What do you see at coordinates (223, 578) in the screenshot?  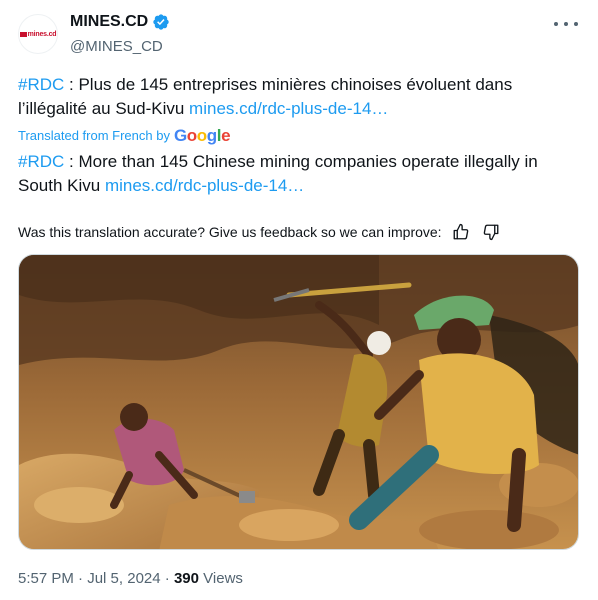 I see `views-label: Views` at bounding box center [223, 578].